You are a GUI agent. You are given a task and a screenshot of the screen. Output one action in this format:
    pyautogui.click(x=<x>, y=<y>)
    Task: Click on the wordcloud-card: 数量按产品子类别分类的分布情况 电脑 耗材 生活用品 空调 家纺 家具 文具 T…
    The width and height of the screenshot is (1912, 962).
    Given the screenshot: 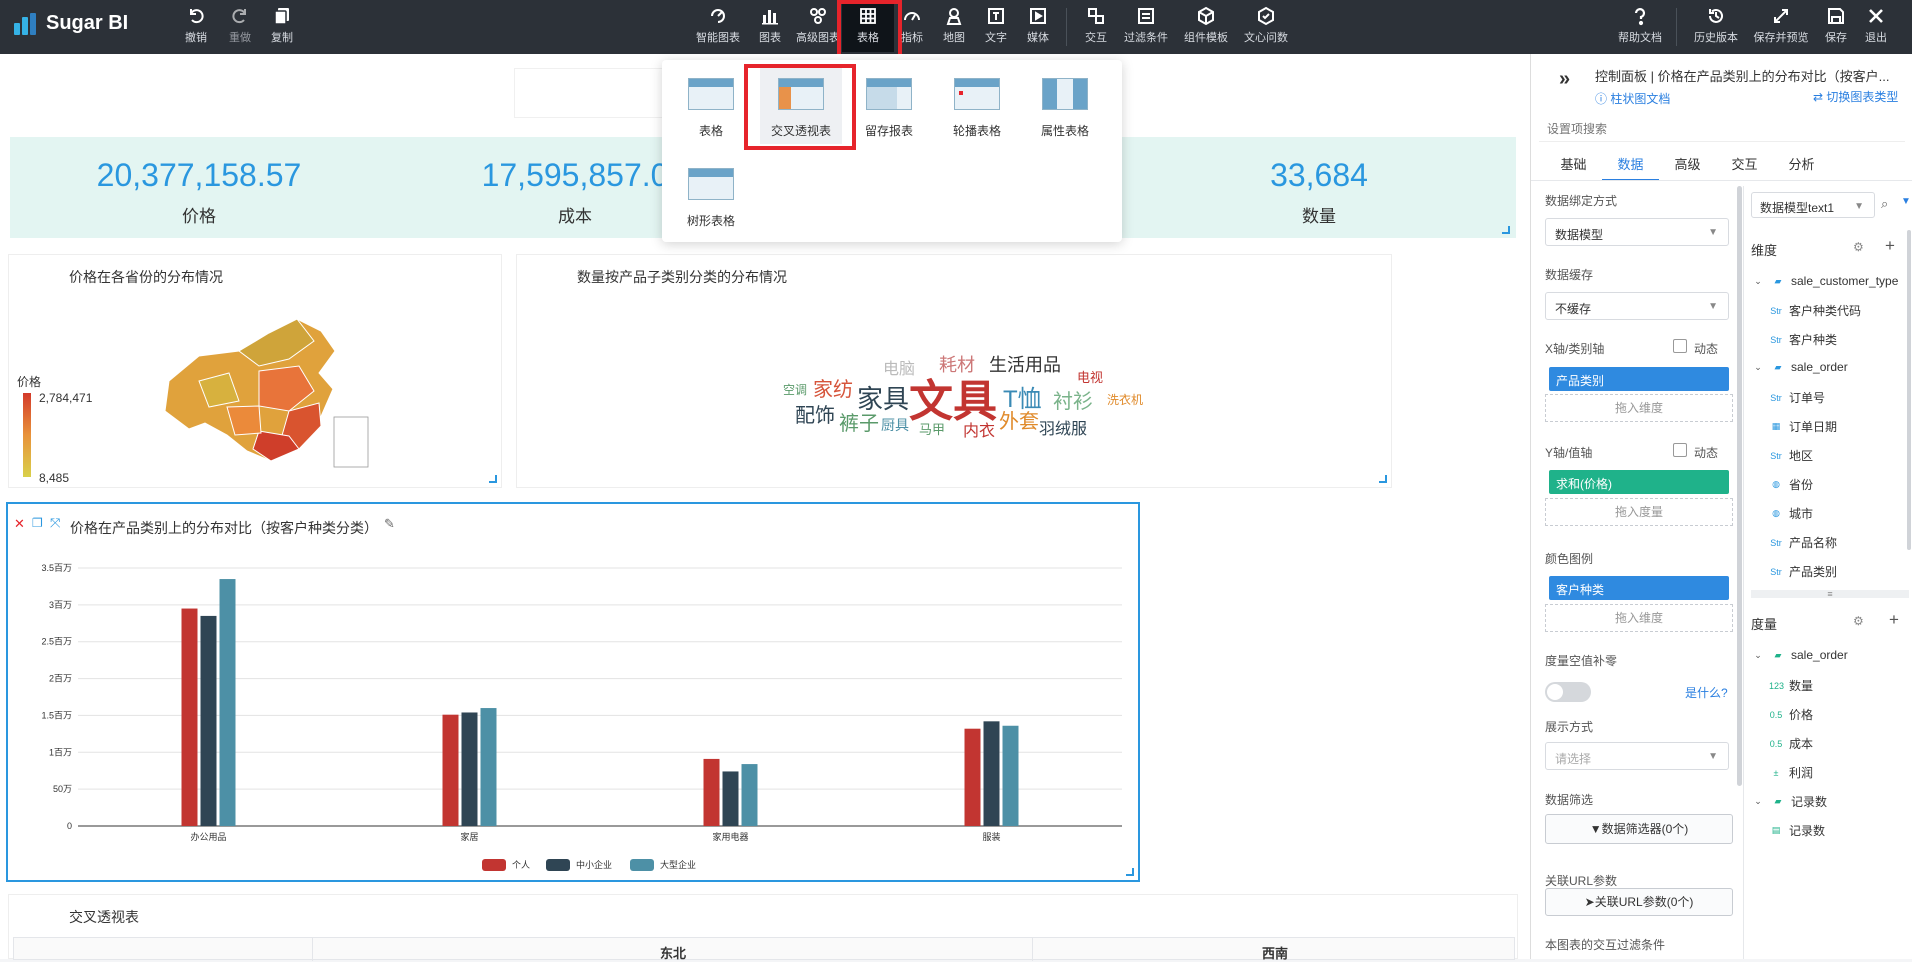 What is the action you would take?
    pyautogui.click(x=954, y=371)
    